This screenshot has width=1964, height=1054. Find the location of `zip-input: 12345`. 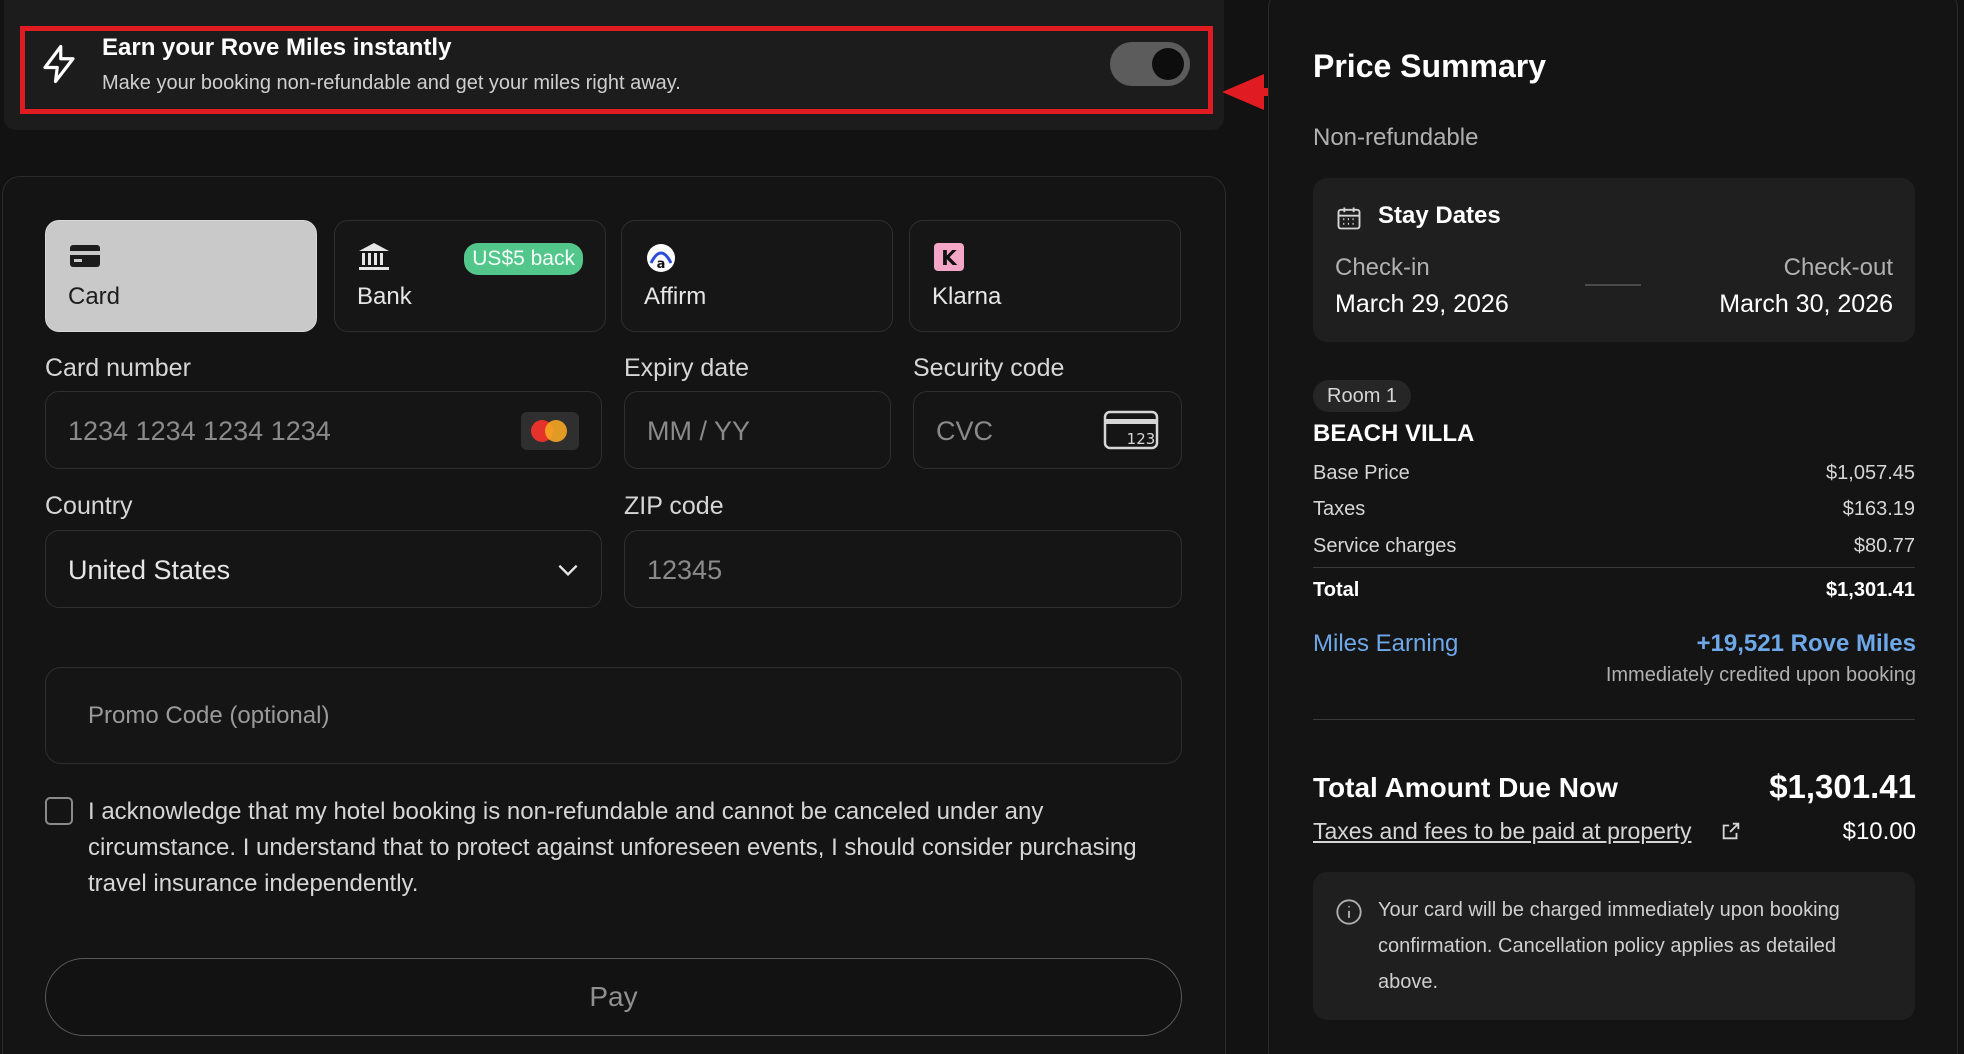

zip-input: 12345 is located at coordinates (903, 569).